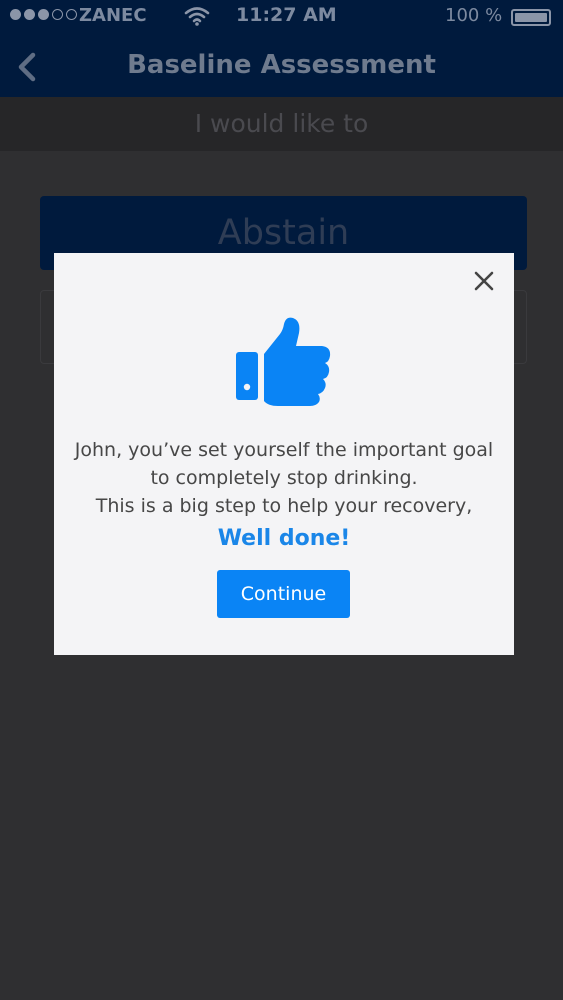  I want to click on wifi-icon, so click(197, 16).